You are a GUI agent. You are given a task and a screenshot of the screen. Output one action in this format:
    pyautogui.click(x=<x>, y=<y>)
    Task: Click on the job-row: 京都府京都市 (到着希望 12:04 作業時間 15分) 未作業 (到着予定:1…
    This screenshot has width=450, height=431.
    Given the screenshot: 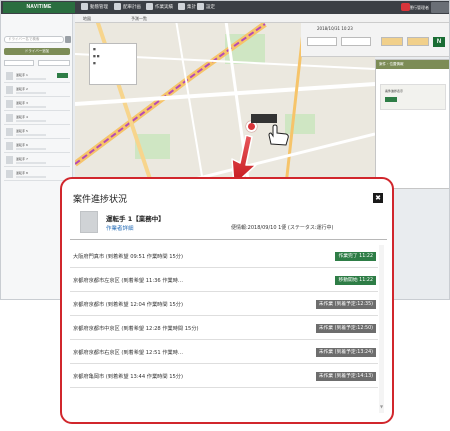 What is the action you would take?
    pyautogui.click(x=224, y=304)
    